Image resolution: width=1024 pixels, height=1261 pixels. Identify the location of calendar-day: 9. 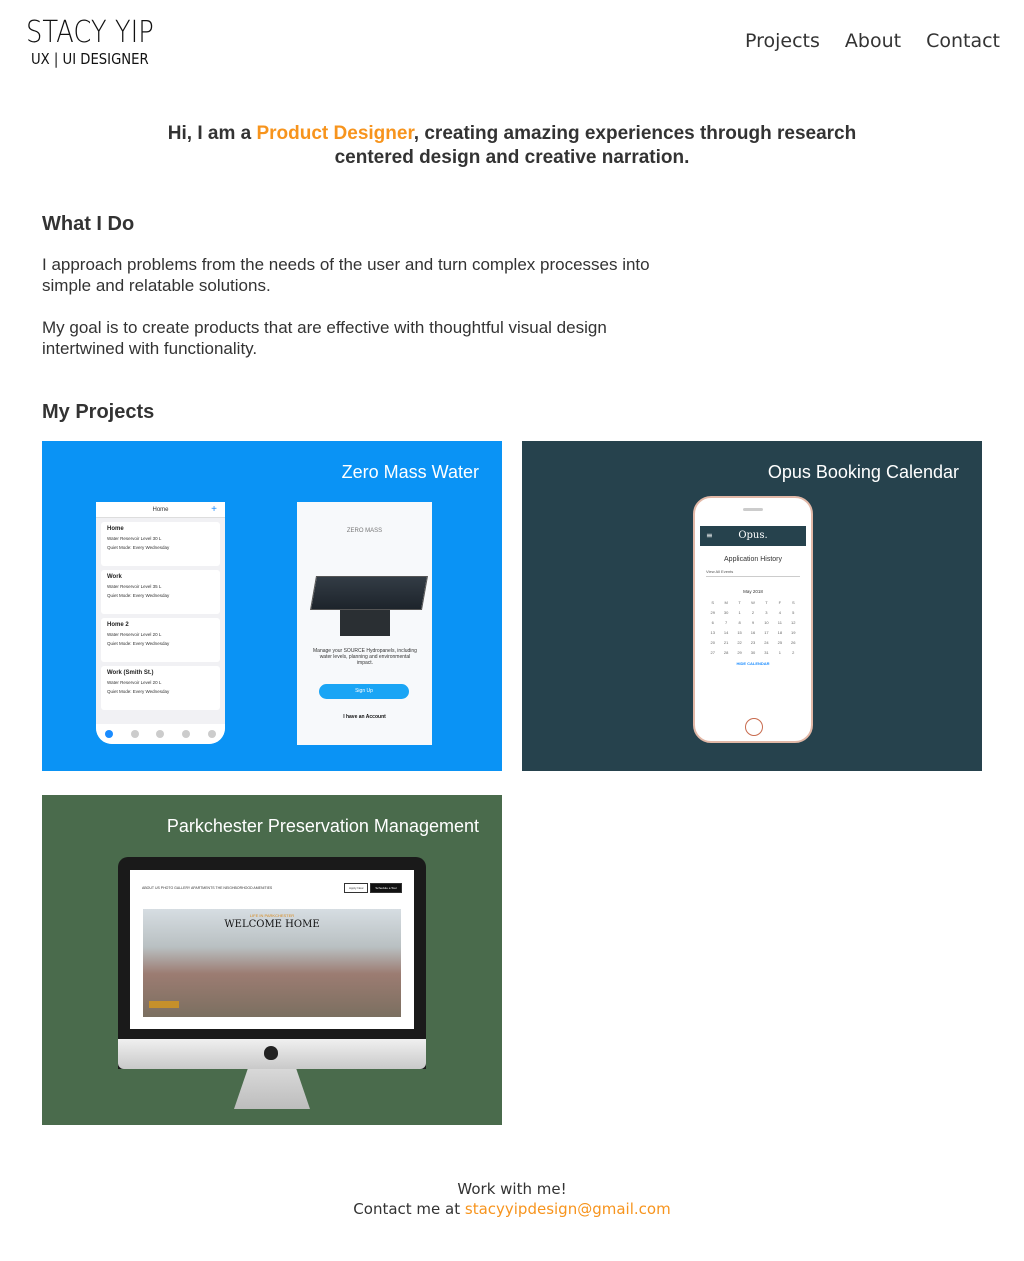
(753, 622).